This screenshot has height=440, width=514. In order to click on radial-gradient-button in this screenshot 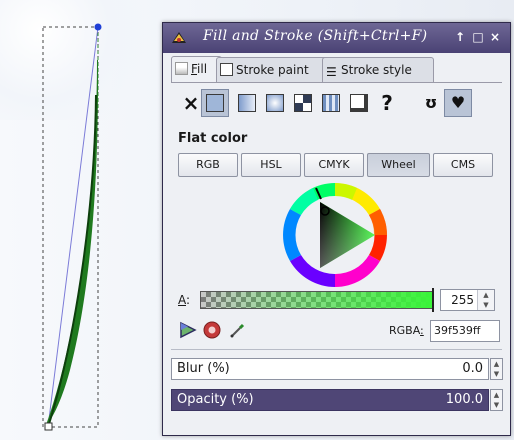, I will do `click(275, 103)`.